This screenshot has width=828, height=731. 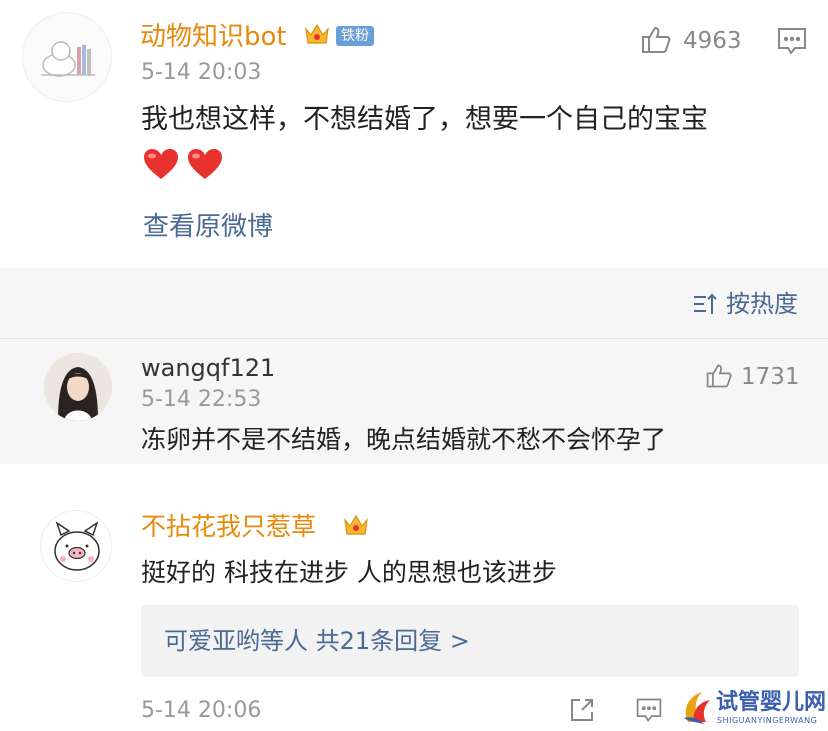 What do you see at coordinates (213, 37) in the screenshot?
I see `post-author-name: 动物知识bot` at bounding box center [213, 37].